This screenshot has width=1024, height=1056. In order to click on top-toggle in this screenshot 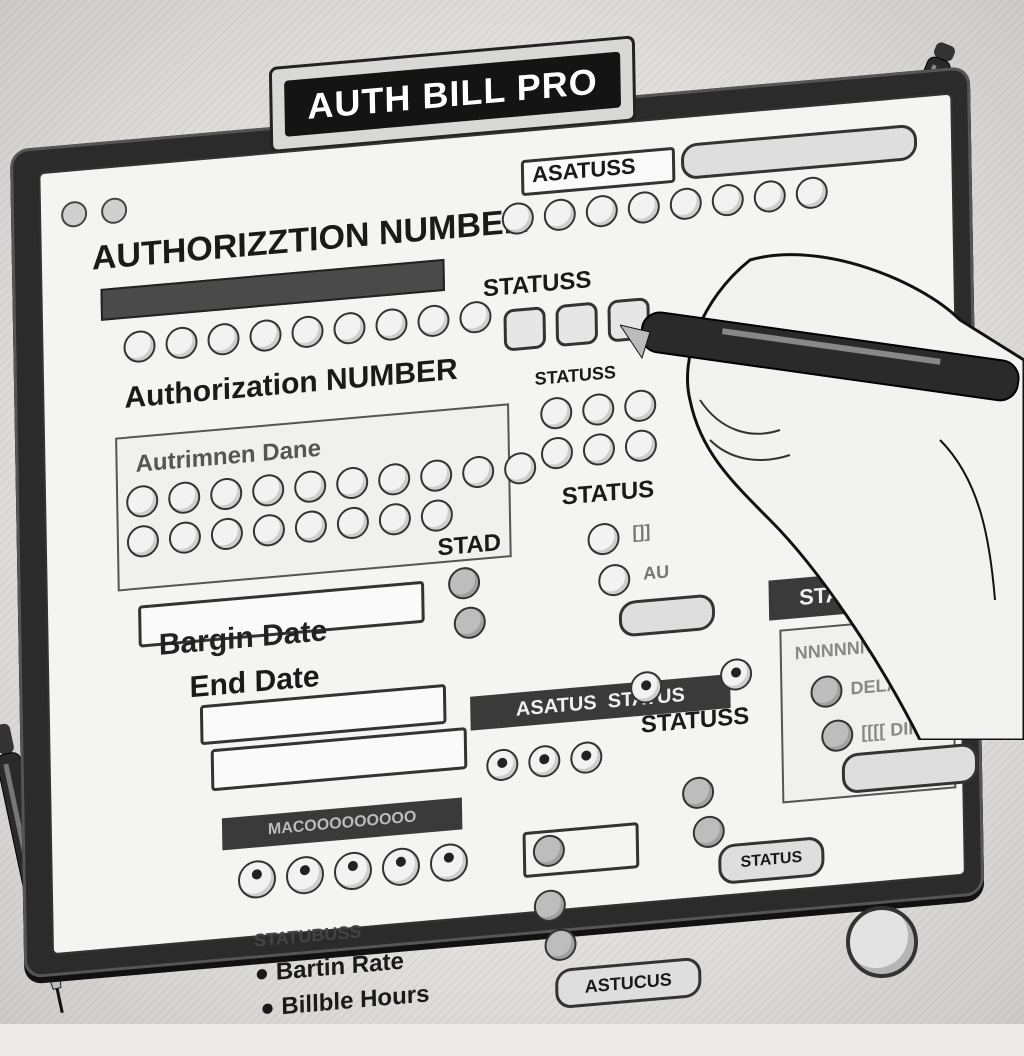, I will do `click(799, 152)`.